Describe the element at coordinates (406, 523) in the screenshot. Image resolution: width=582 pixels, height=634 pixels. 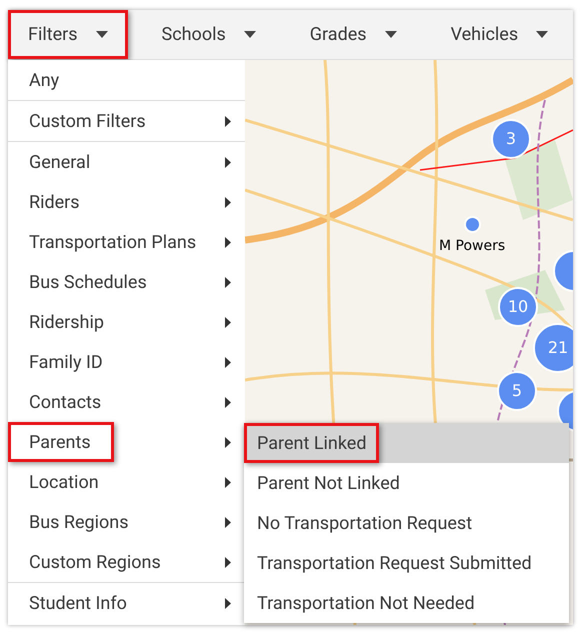
I see `submenu-item: No Transportation Request` at that location.